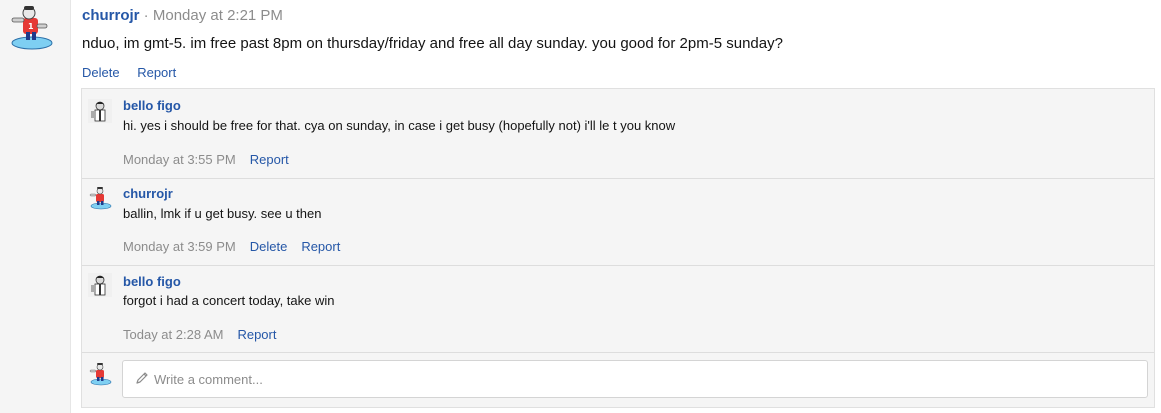 The image size is (1161, 413). Describe the element at coordinates (222, 213) in the screenshot. I see `comment-text: ballin, lmk if u get busy. see u then` at that location.